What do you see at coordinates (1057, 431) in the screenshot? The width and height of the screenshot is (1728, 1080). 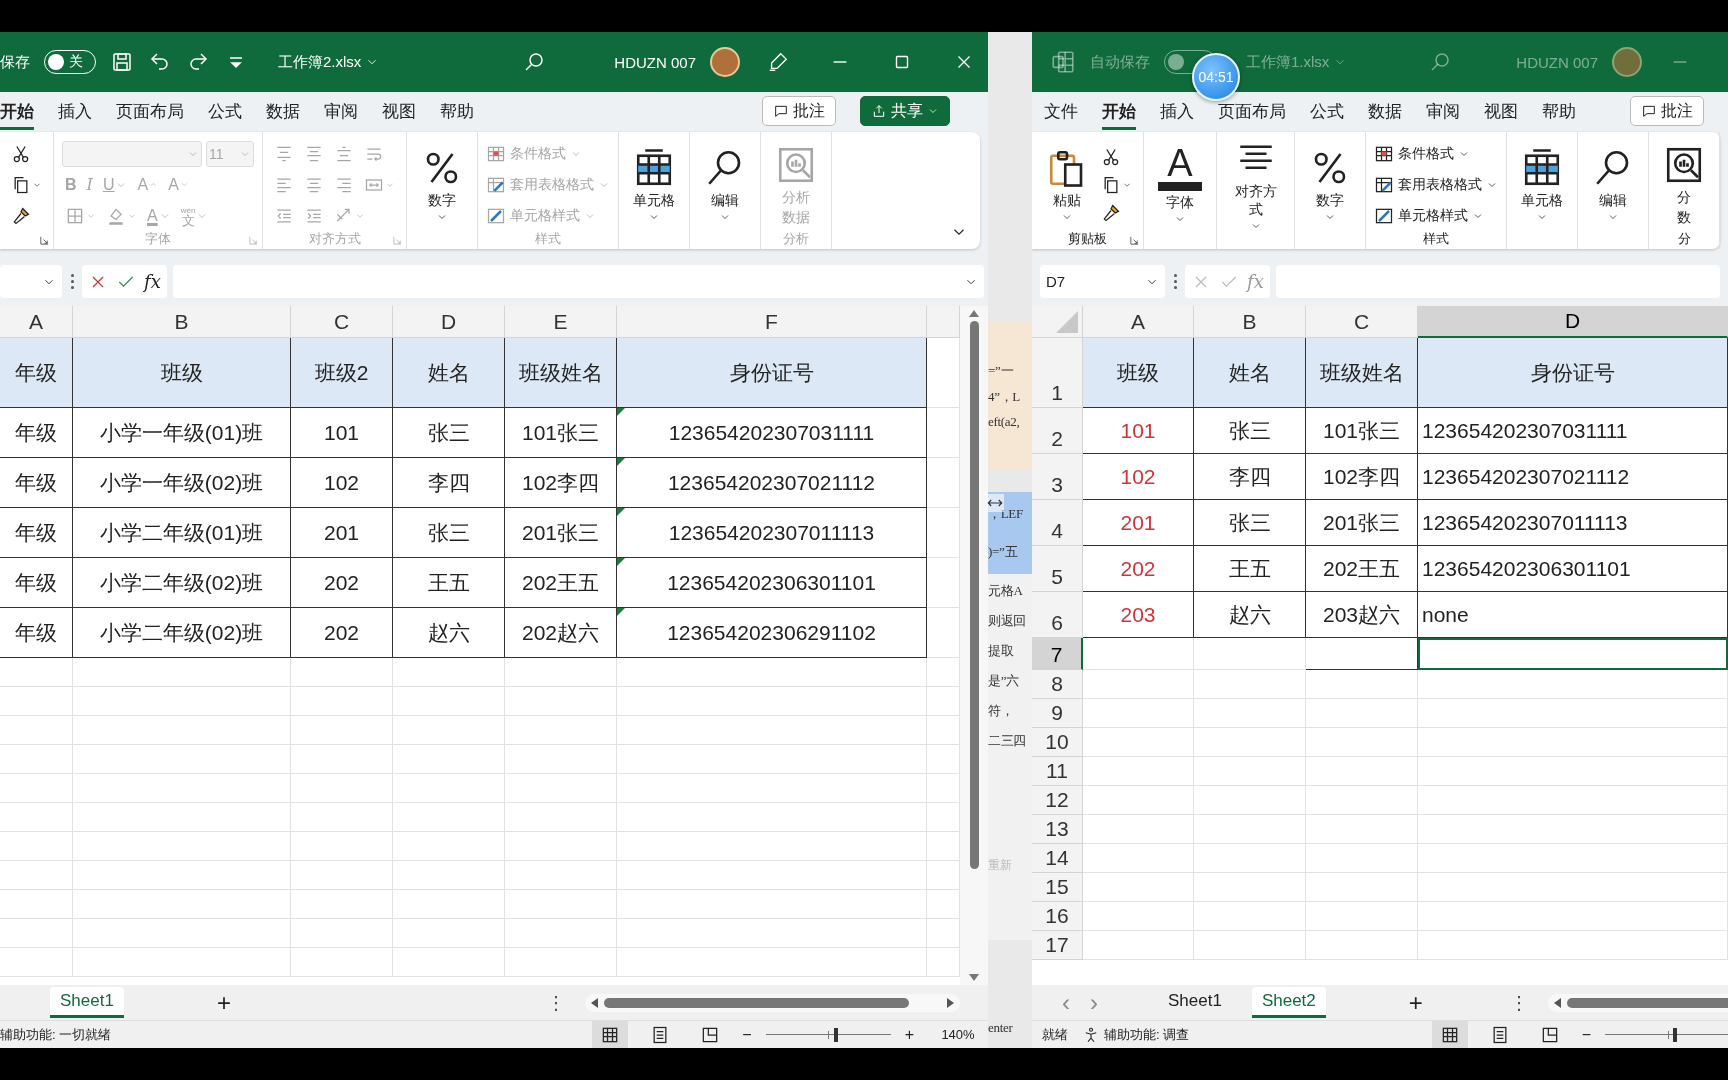 I see `row-number: 2` at bounding box center [1057, 431].